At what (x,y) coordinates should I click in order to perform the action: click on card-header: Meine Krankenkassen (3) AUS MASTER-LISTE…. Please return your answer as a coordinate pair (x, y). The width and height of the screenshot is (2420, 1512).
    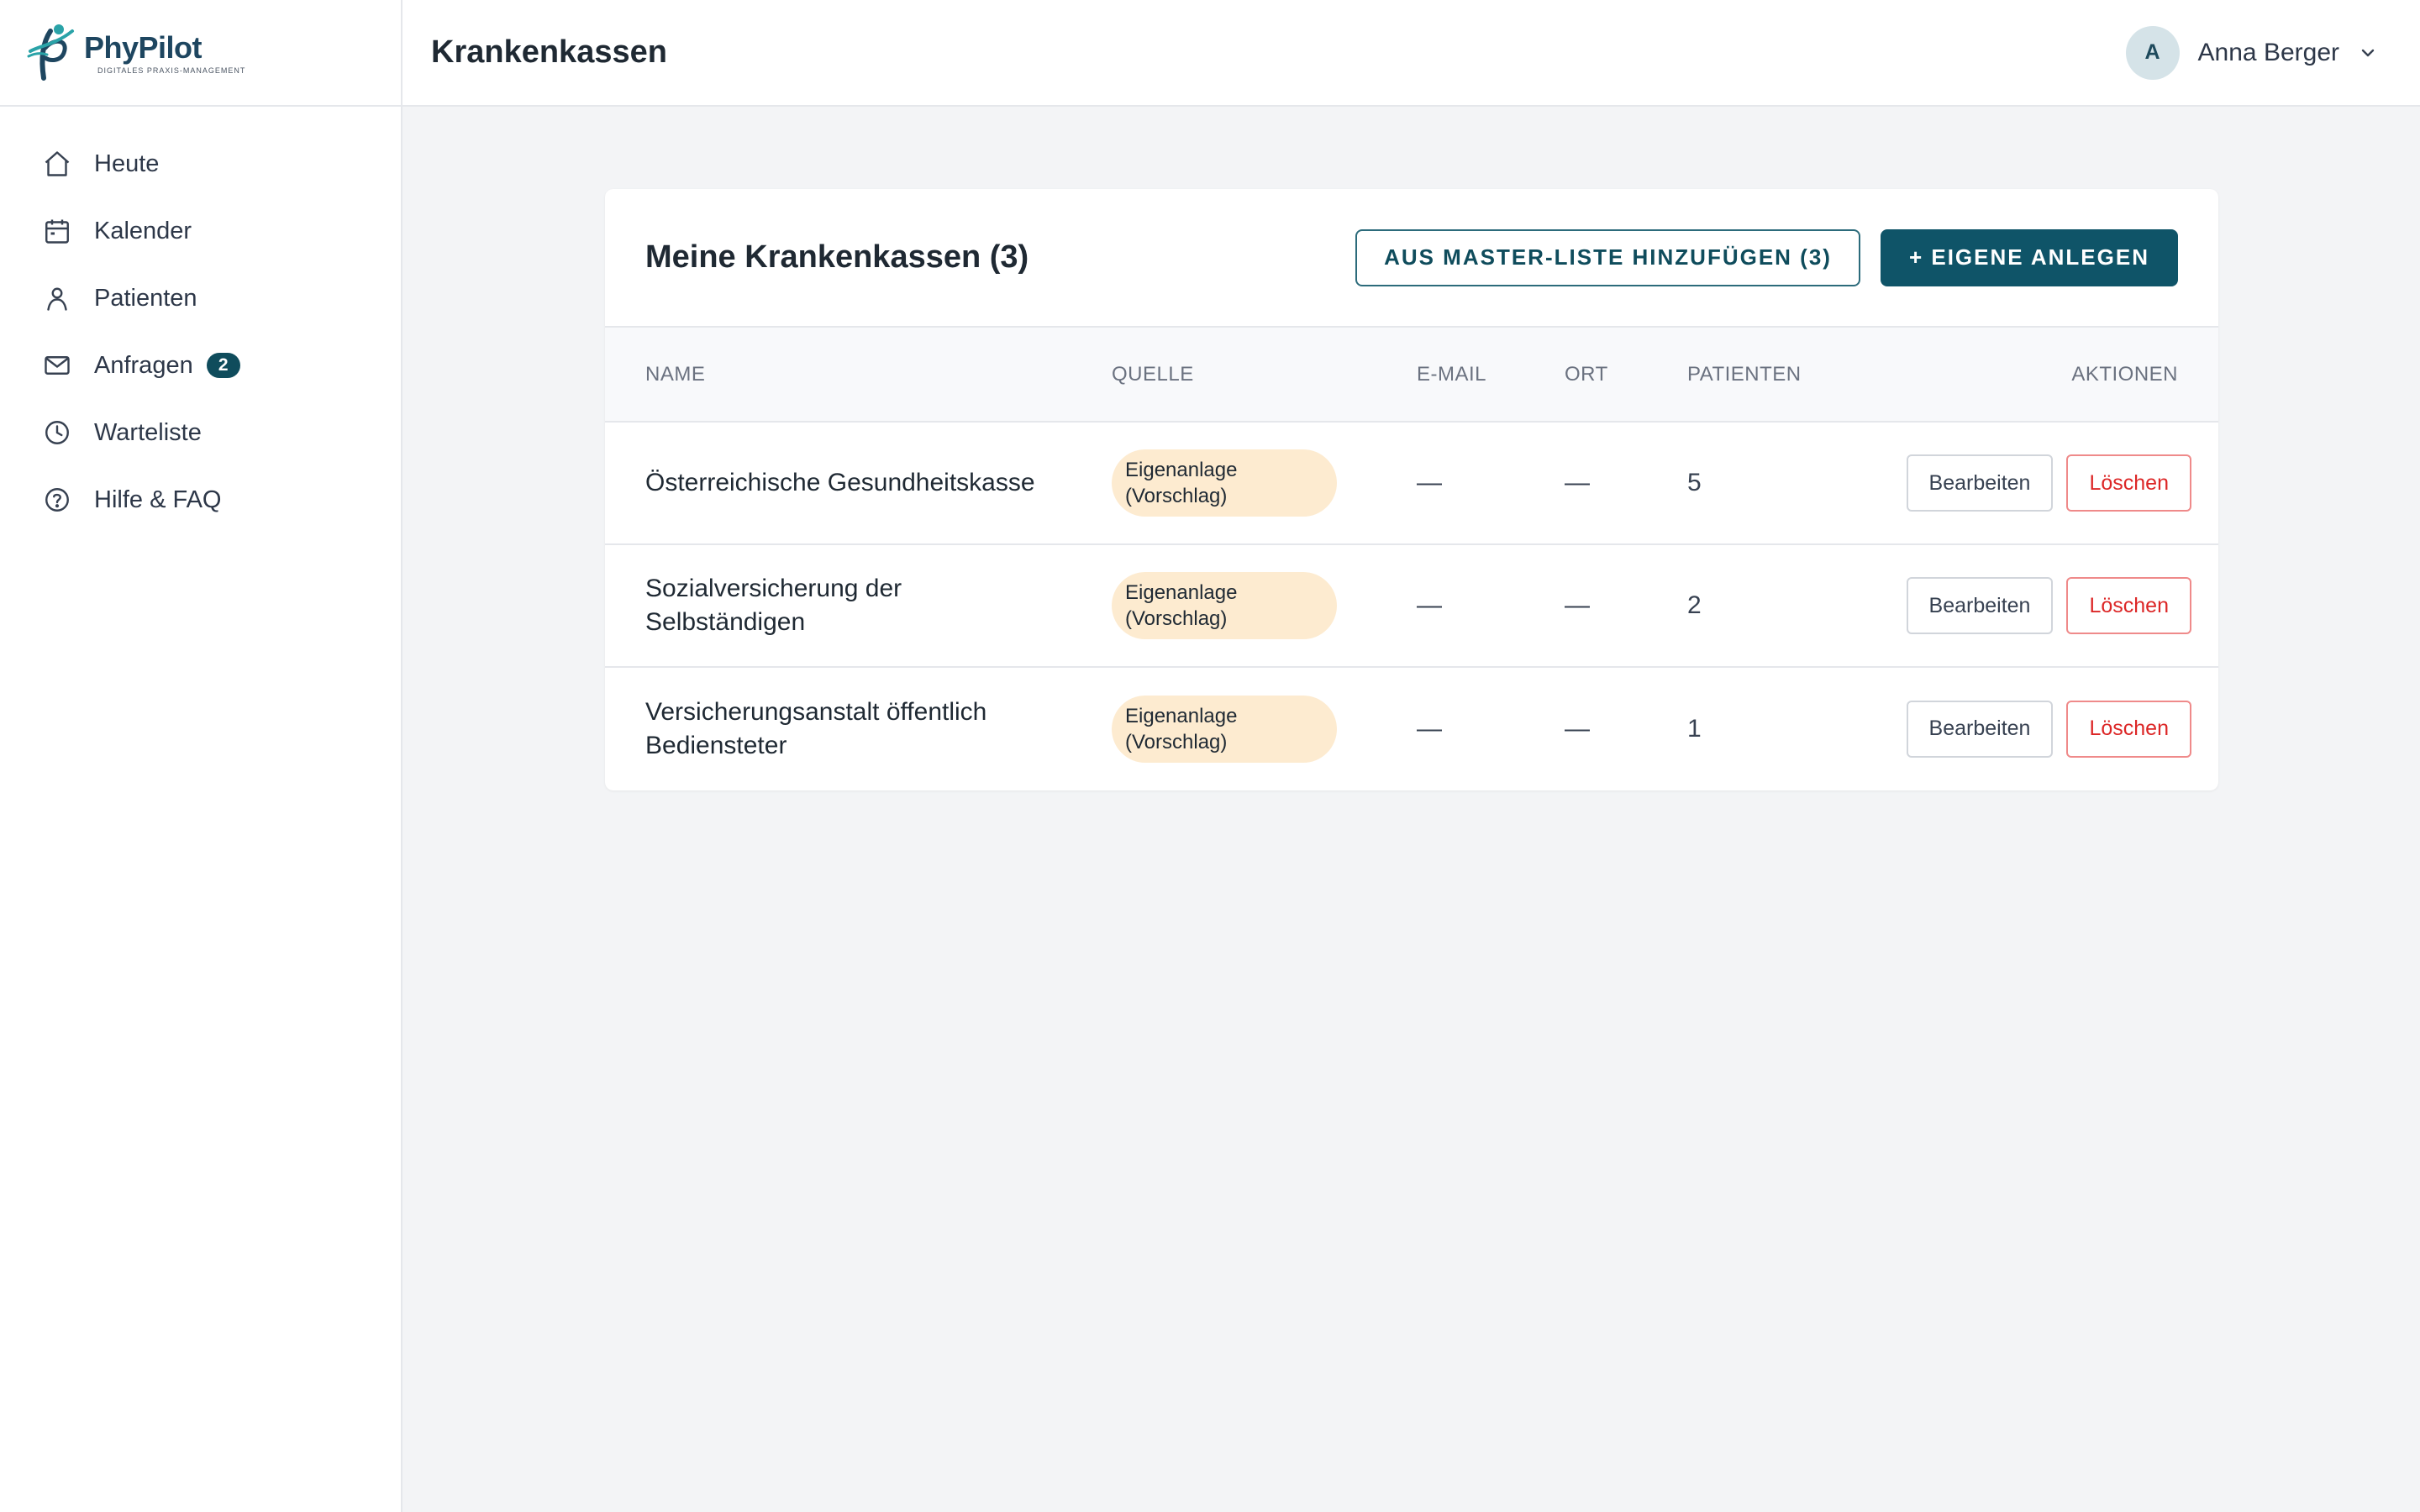
    Looking at the image, I should click on (1411, 258).